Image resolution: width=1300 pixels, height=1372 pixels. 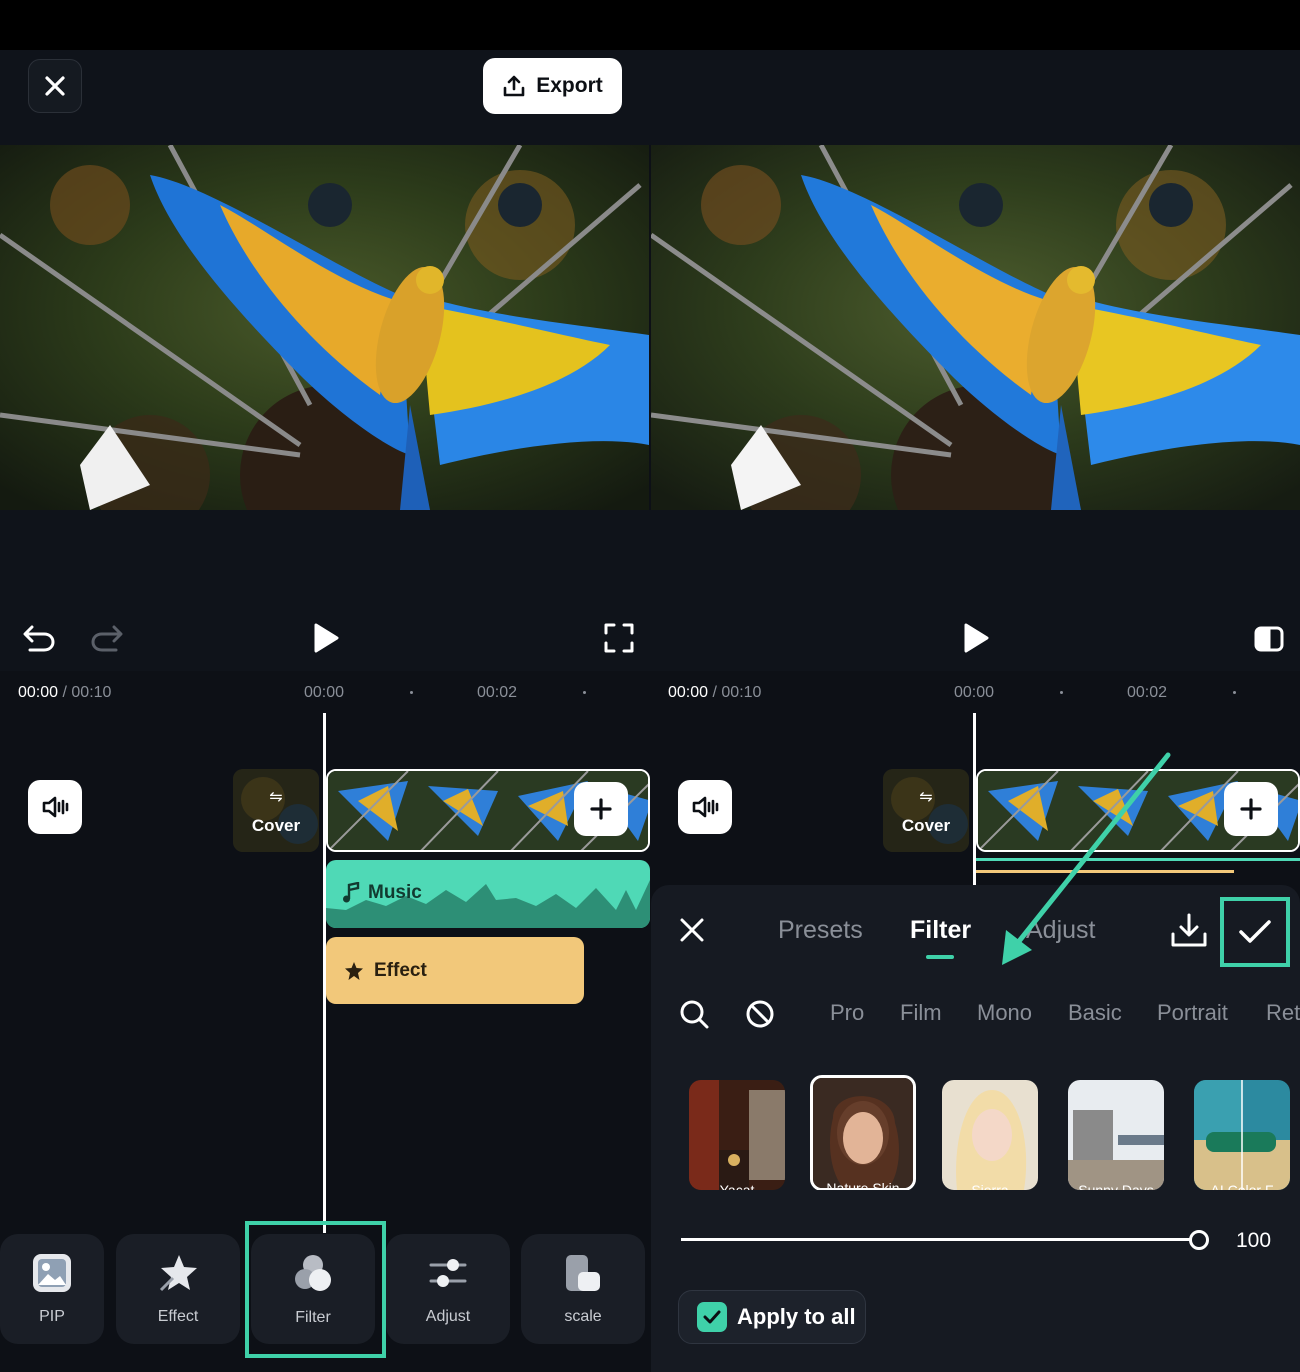 I want to click on filter-thumb: AI Color F, so click(x=1242, y=1135).